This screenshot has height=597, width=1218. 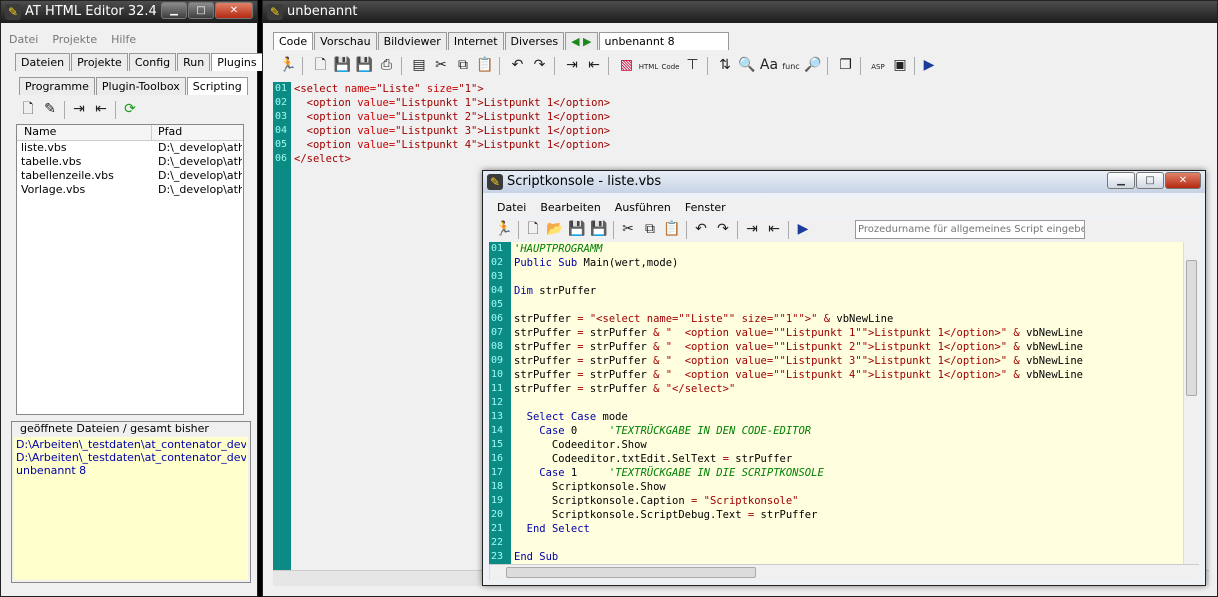 I want to click on code-token: <option, so click(x=332, y=131).